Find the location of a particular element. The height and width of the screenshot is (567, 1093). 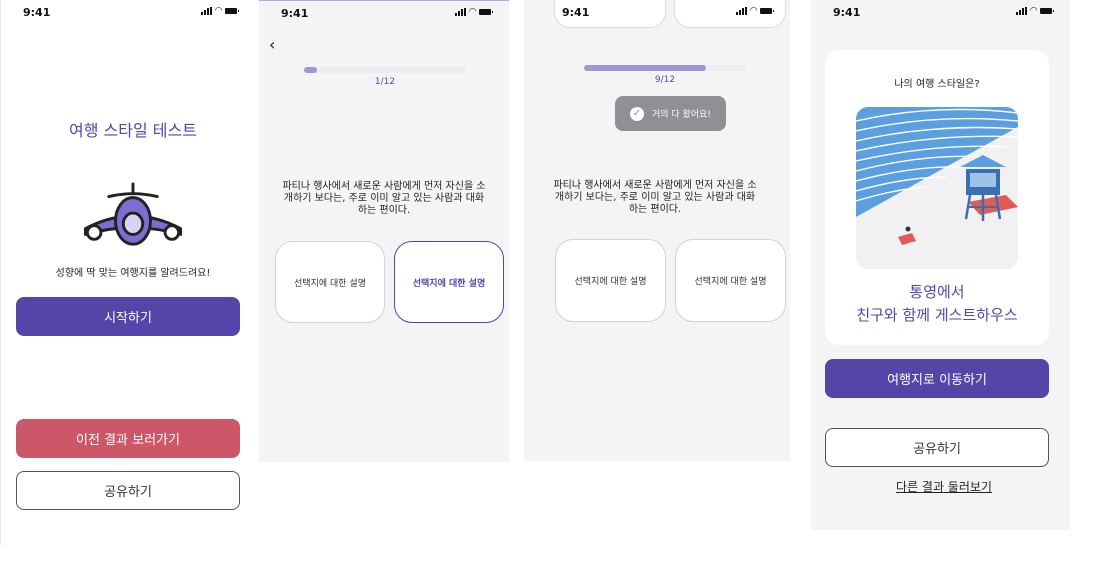

toast: ✓ 거의 다 왔어요! is located at coordinates (670, 113).